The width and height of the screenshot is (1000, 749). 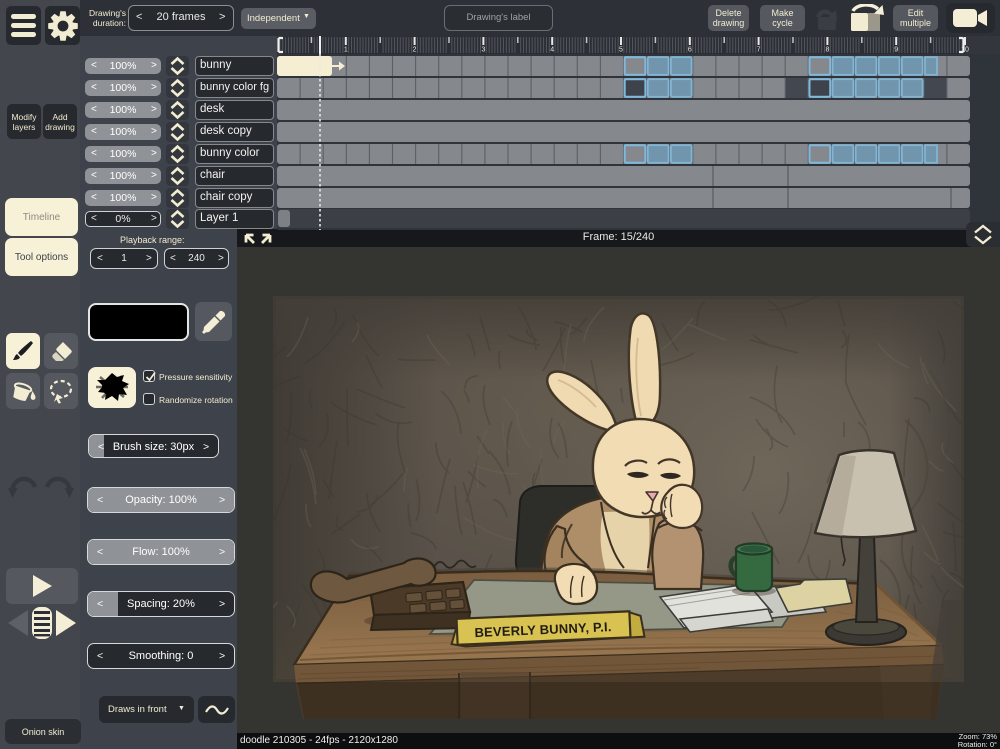 I want to click on svg-text: 4, so click(x=552, y=50).